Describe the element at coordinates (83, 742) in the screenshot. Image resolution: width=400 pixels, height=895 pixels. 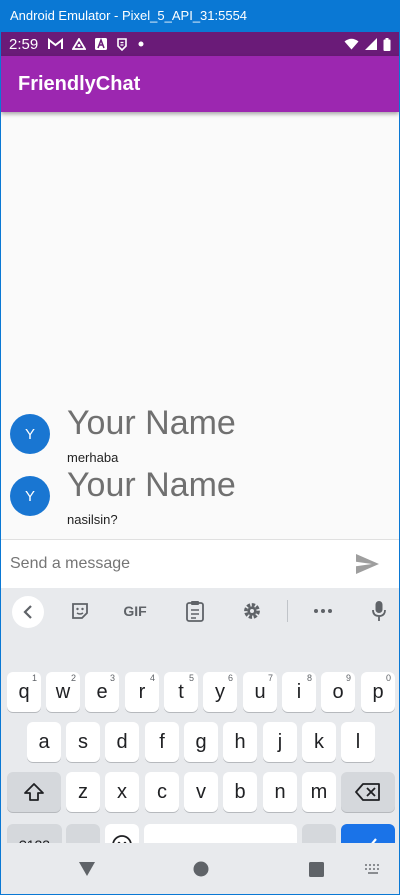
I see `key-s: s` at that location.